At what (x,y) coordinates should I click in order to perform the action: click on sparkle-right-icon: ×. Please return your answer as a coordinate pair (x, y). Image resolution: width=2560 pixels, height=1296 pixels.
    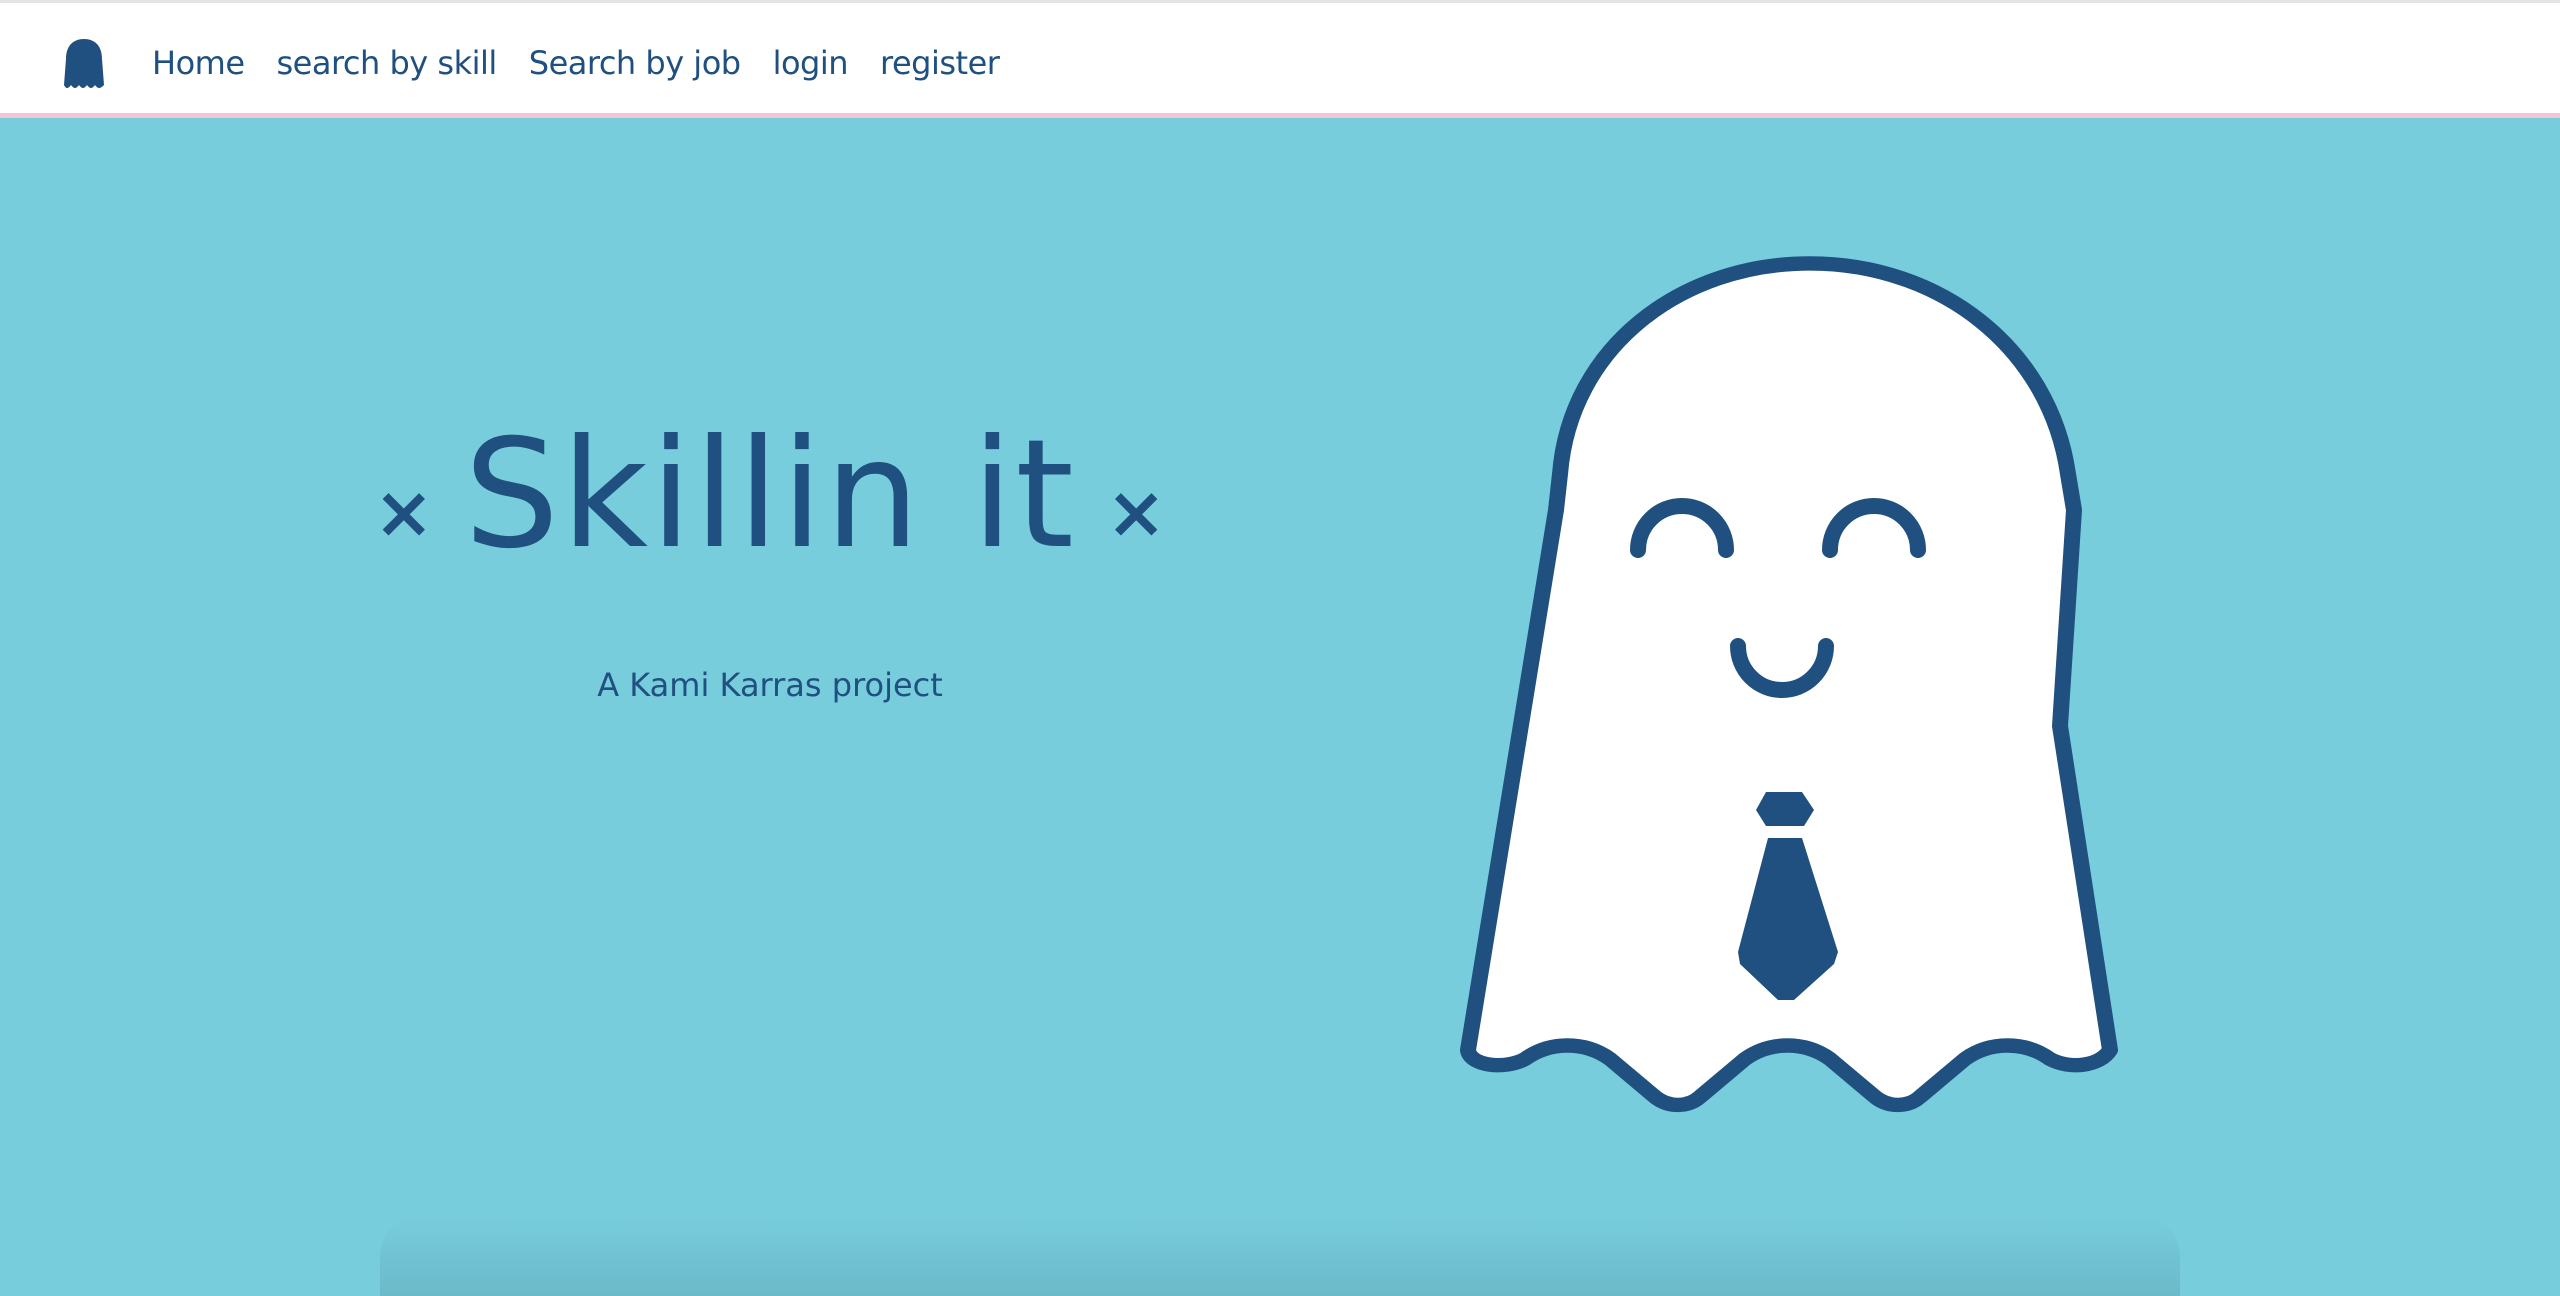
    Looking at the image, I should click on (1136, 512).